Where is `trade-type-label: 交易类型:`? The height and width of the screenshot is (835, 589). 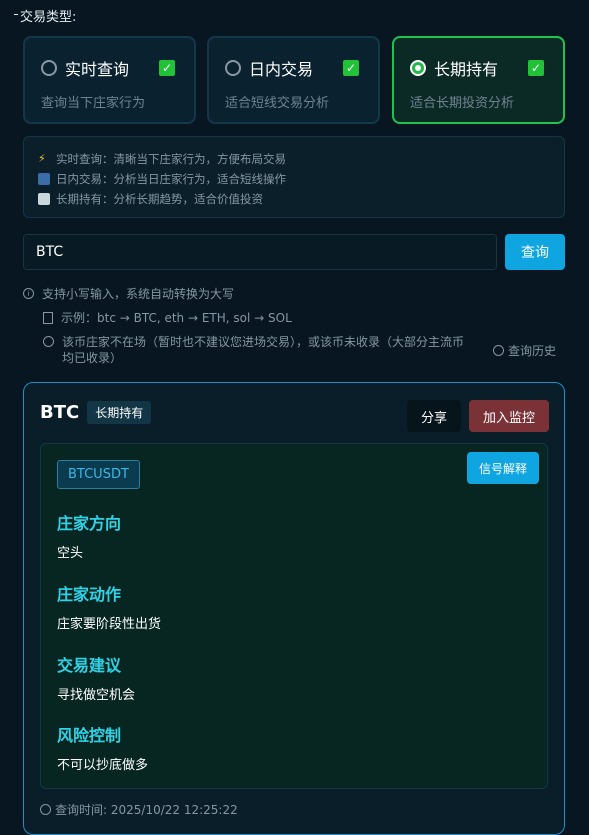 trade-type-label: 交易类型: is located at coordinates (44, 15).